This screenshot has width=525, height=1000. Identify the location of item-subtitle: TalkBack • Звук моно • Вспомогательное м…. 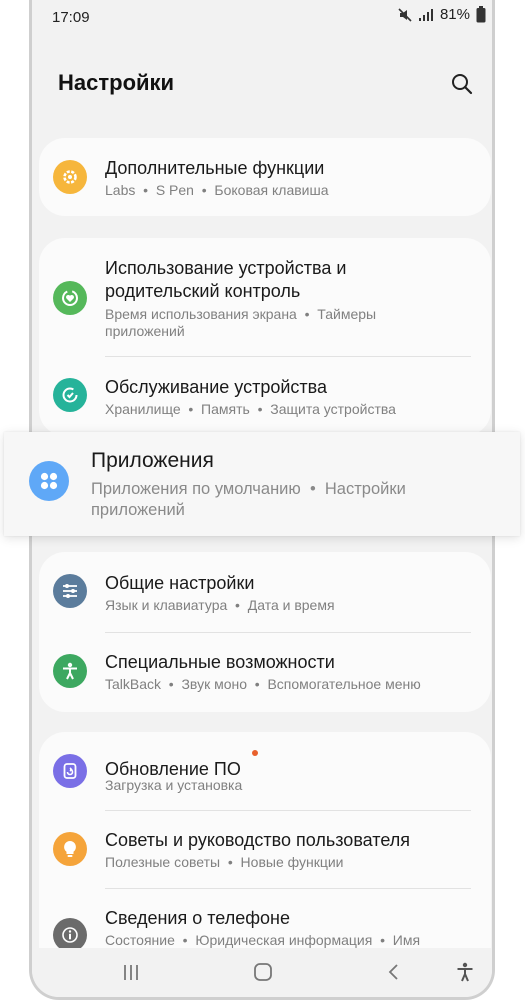
(263, 684).